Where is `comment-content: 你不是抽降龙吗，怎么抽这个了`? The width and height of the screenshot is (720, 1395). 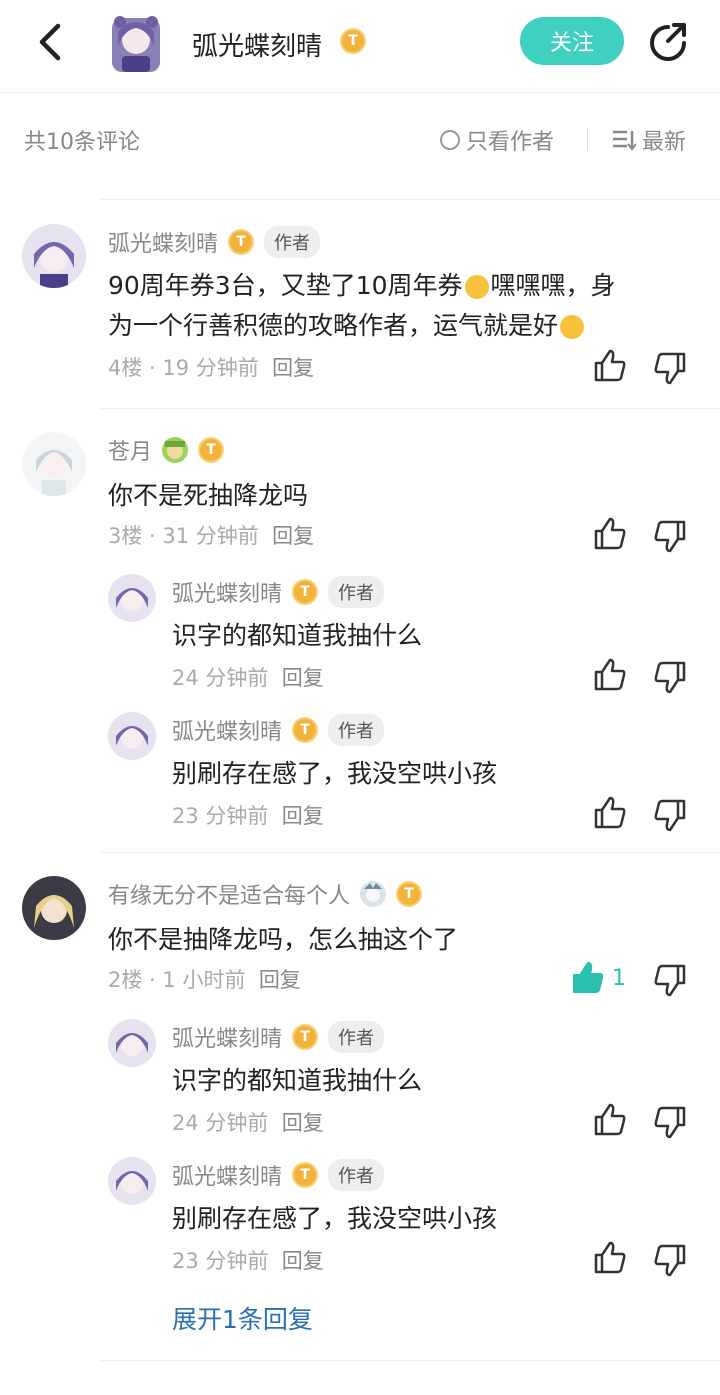 comment-content: 你不是抽降龙吗，怎么抽这个了 is located at coordinates (283, 939).